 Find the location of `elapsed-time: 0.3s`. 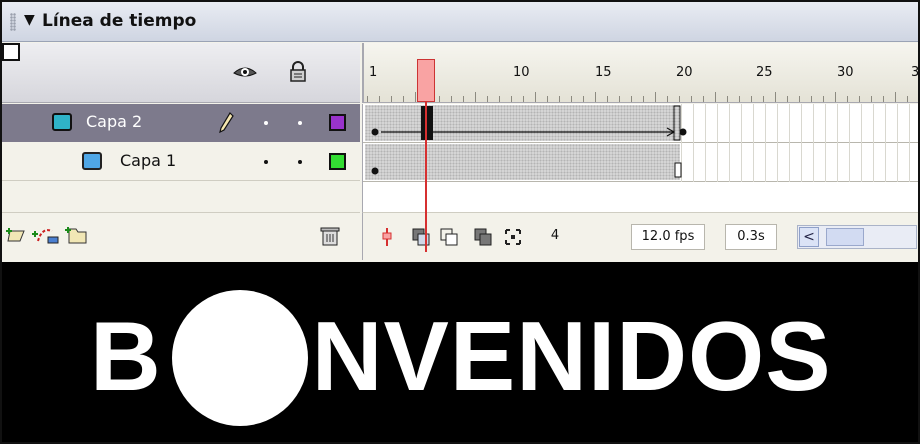

elapsed-time: 0.3s is located at coordinates (751, 237).